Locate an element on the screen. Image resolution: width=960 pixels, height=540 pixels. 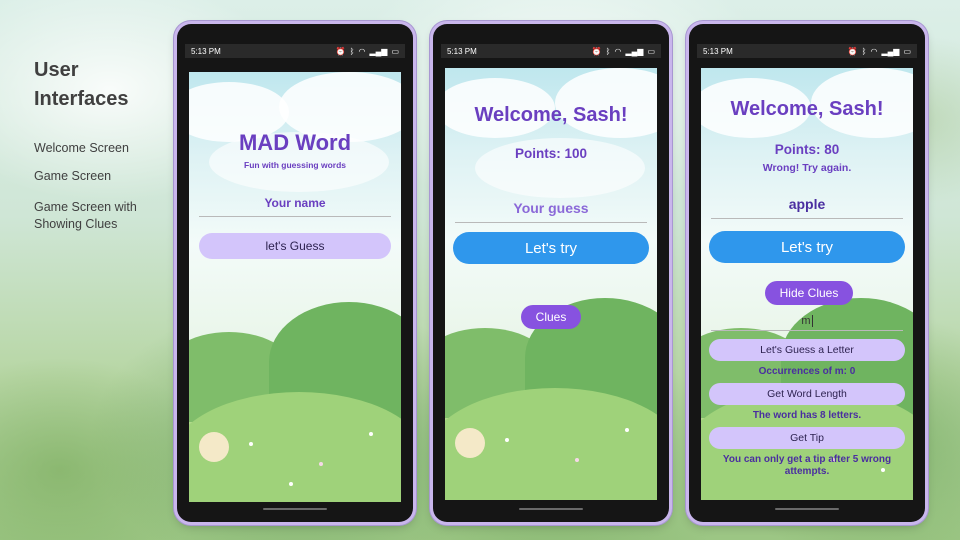
letter-value: m is located at coordinates (806, 321).